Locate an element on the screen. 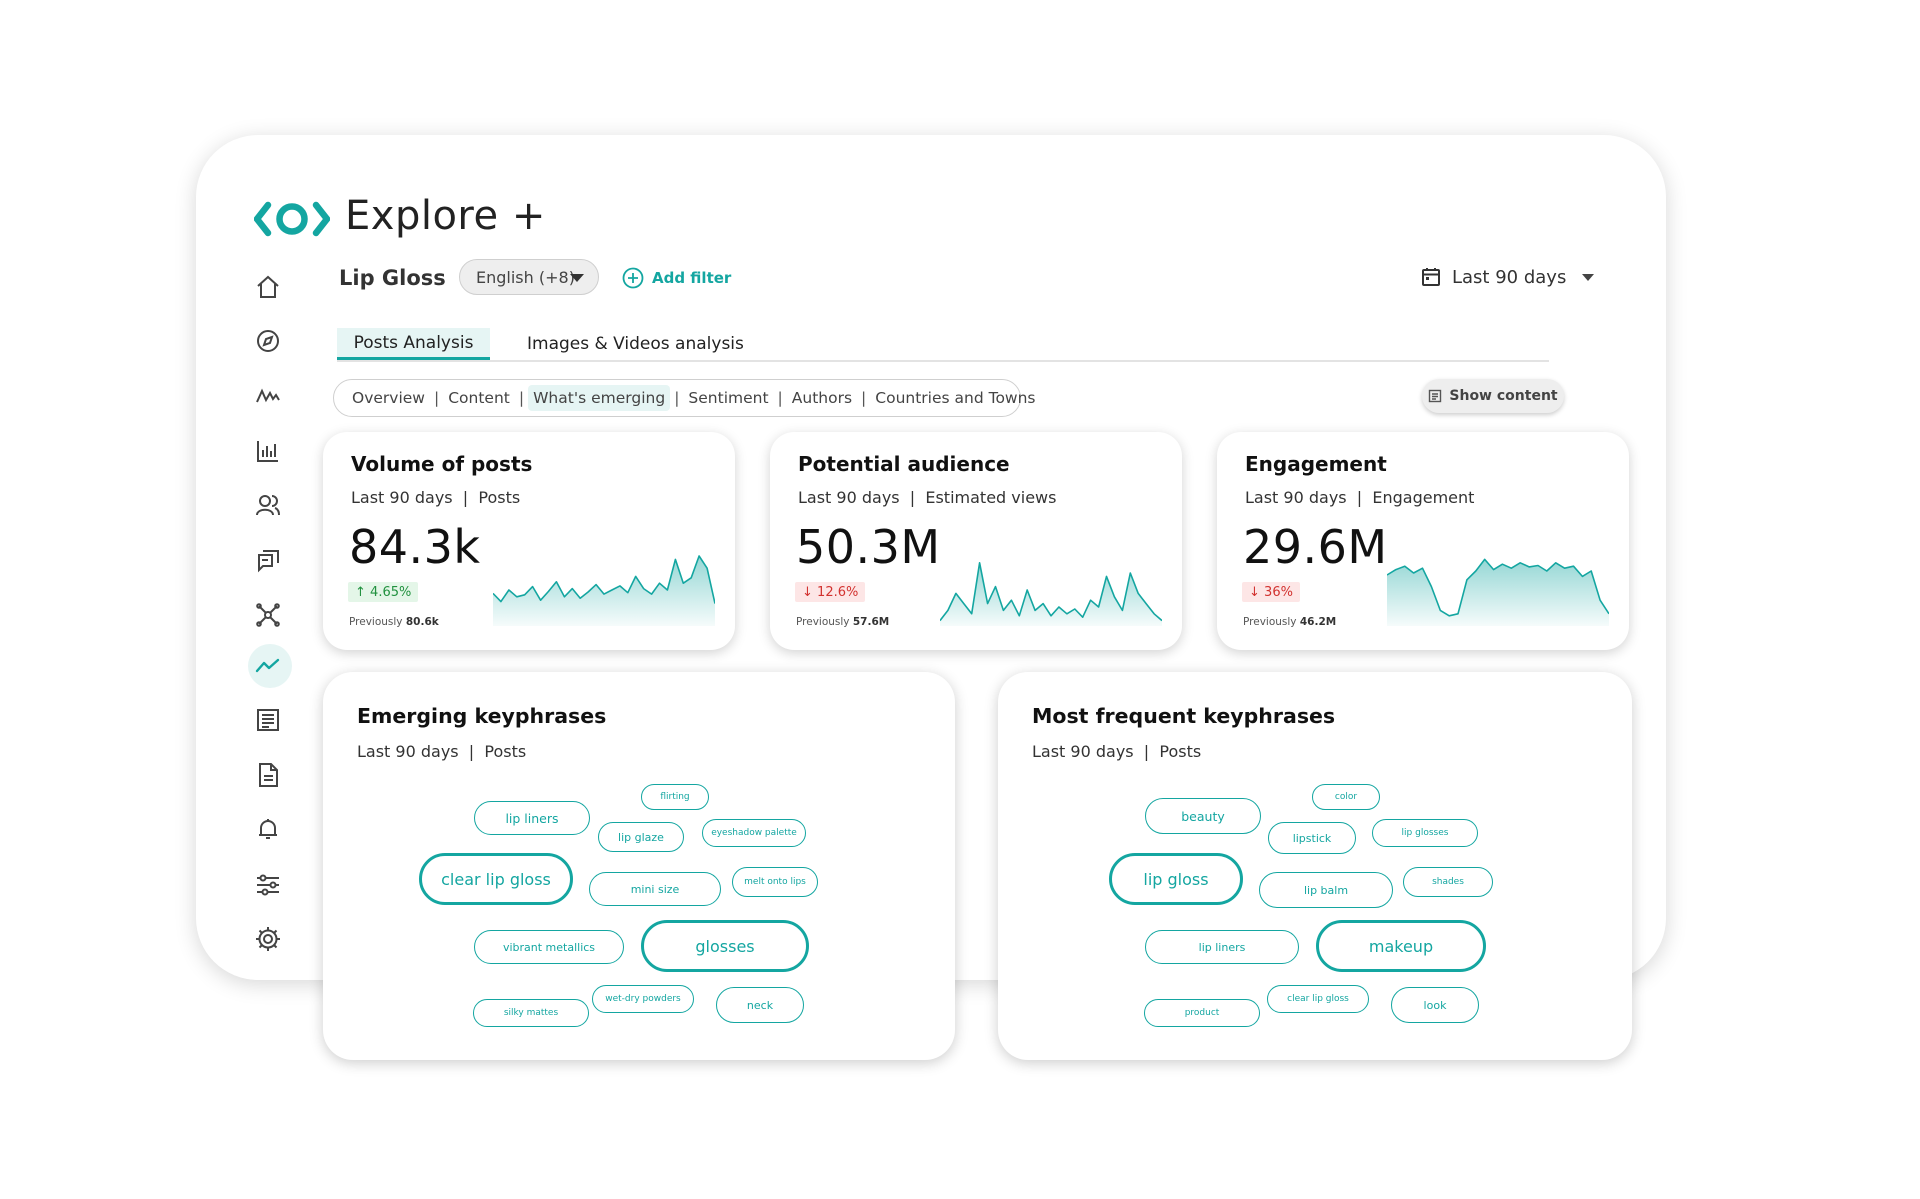 The image size is (1920, 1199). language-value: English (+8) is located at coordinates (525, 277).